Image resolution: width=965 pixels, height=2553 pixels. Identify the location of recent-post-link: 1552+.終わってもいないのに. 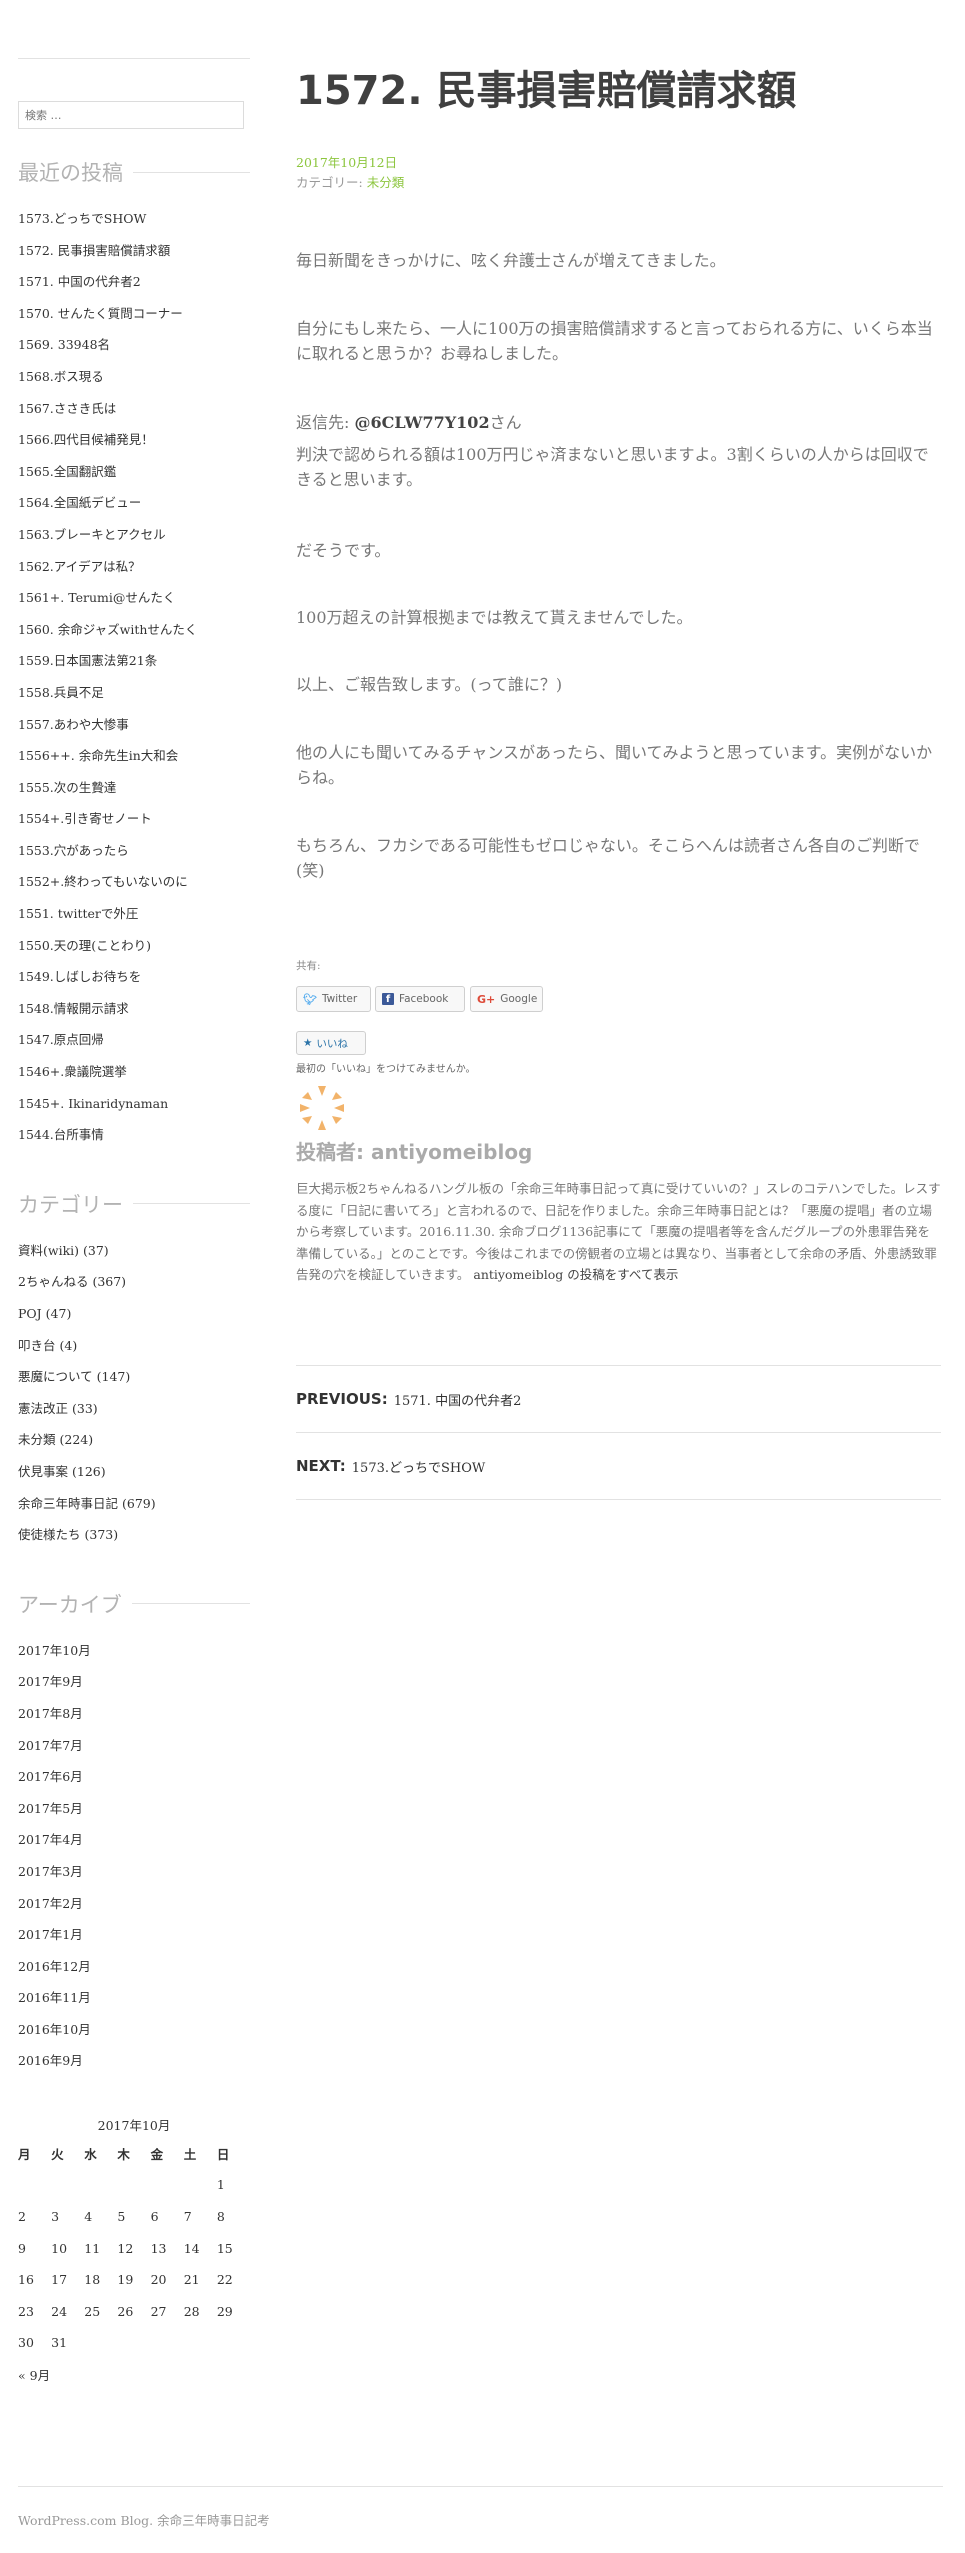
(134, 888).